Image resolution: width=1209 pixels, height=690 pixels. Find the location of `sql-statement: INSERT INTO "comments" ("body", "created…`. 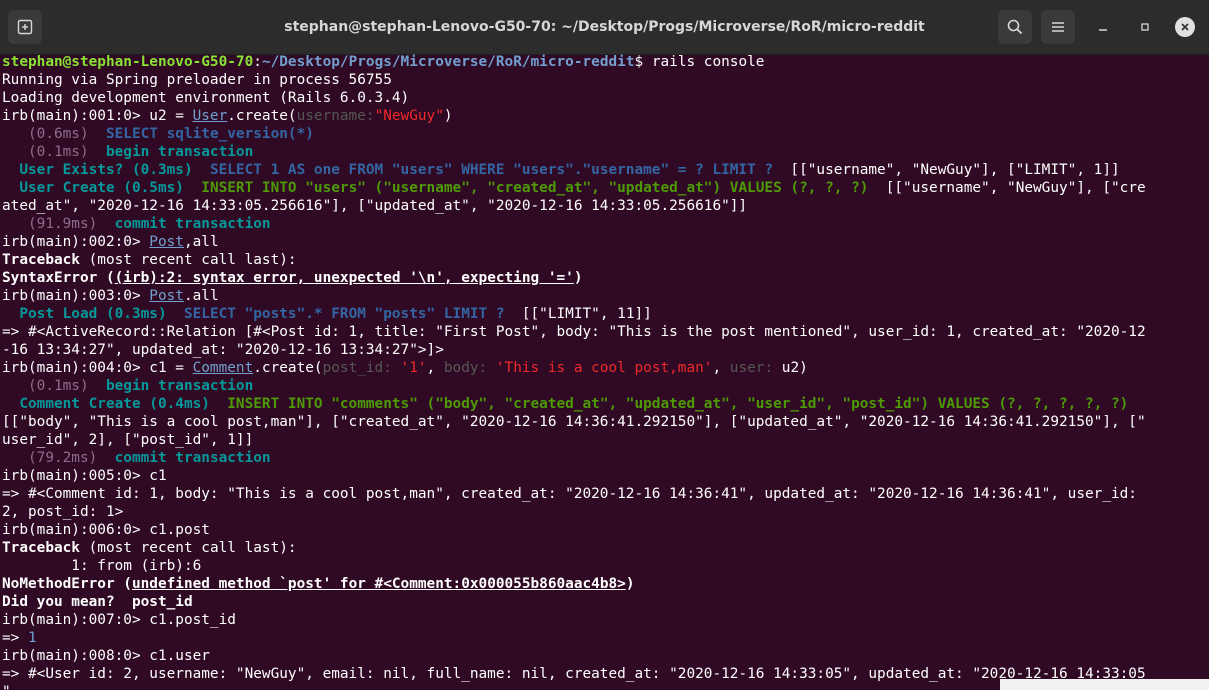

sql-statement: INSERT INTO "comments" ("body", "created… is located at coordinates (678, 404).